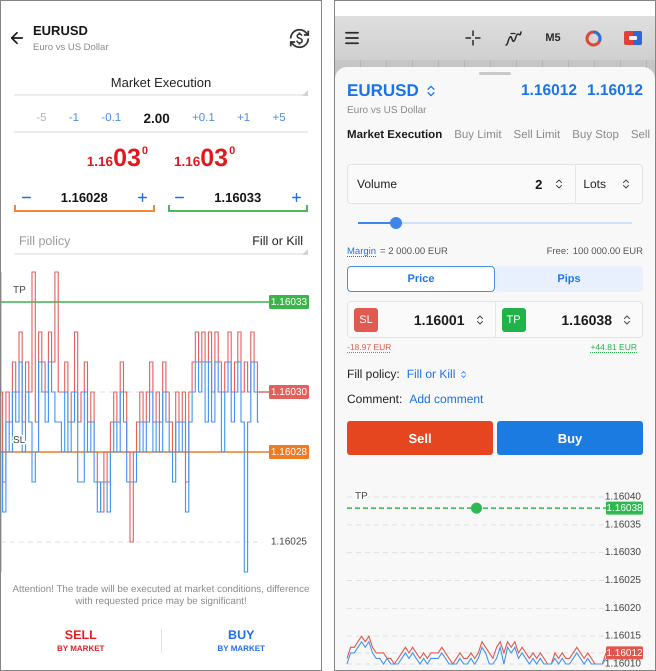 This screenshot has width=656, height=671. Describe the element at coordinates (607, 251) in the screenshot. I see `free-amount: 100 000.00 EUR` at that location.